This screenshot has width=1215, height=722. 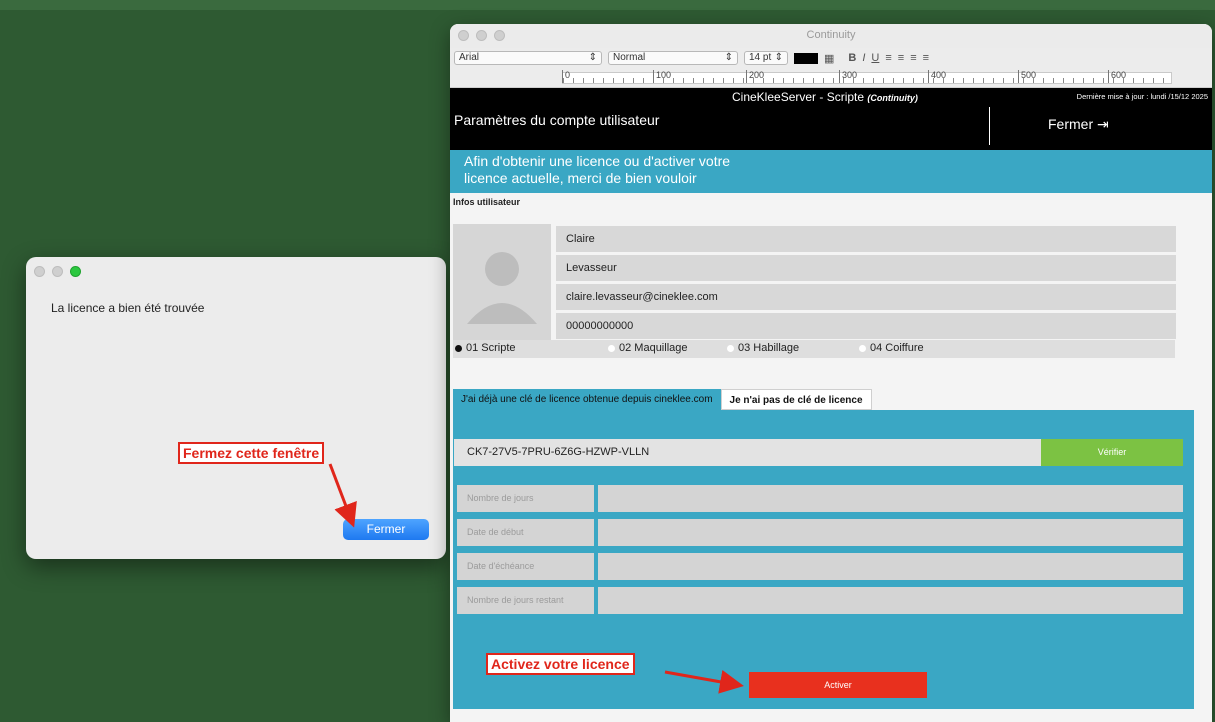 What do you see at coordinates (1027, 76) in the screenshot?
I see `ruler-mark: 500` at bounding box center [1027, 76].